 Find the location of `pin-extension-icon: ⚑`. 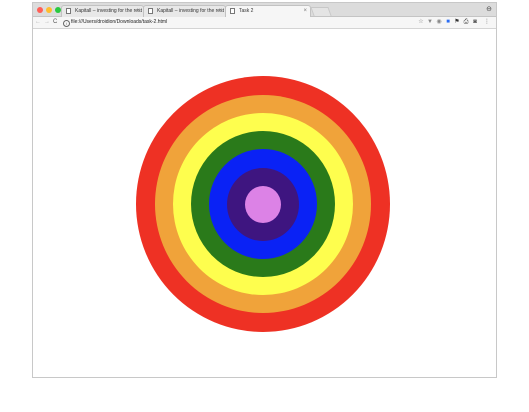

pin-extension-icon: ⚑ is located at coordinates (457, 22).